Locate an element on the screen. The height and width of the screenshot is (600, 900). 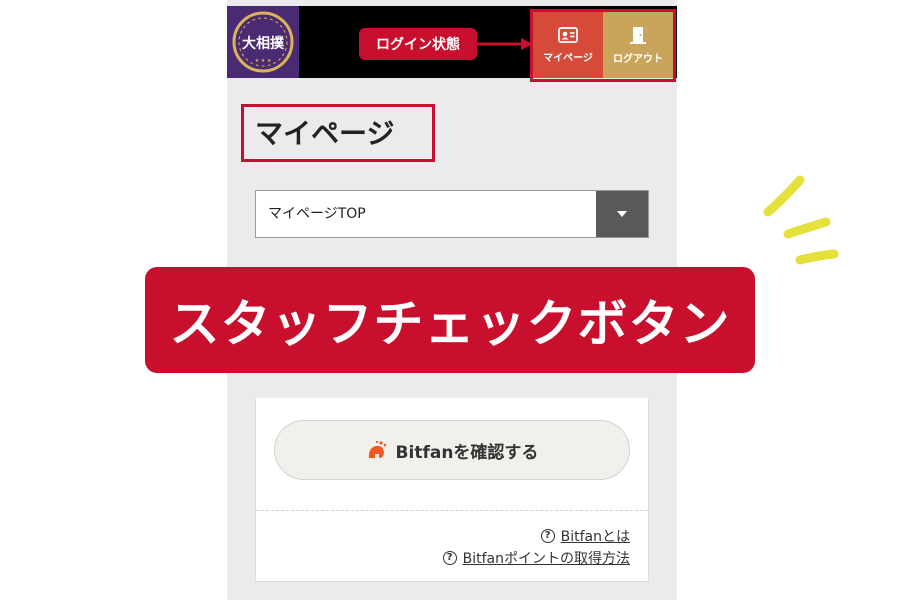
arrow-right-icon is located at coordinates (505, 44).